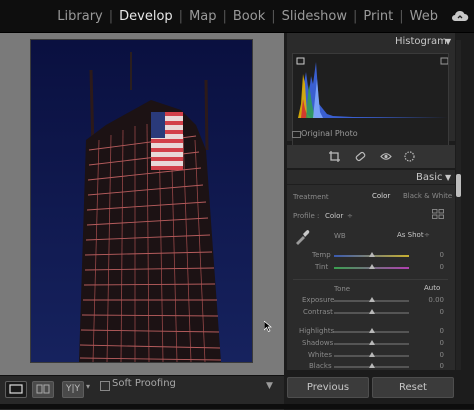 This screenshot has height=410, width=474. What do you see at coordinates (444, 61) in the screenshot?
I see `highlight-clipping-icon` at bounding box center [444, 61].